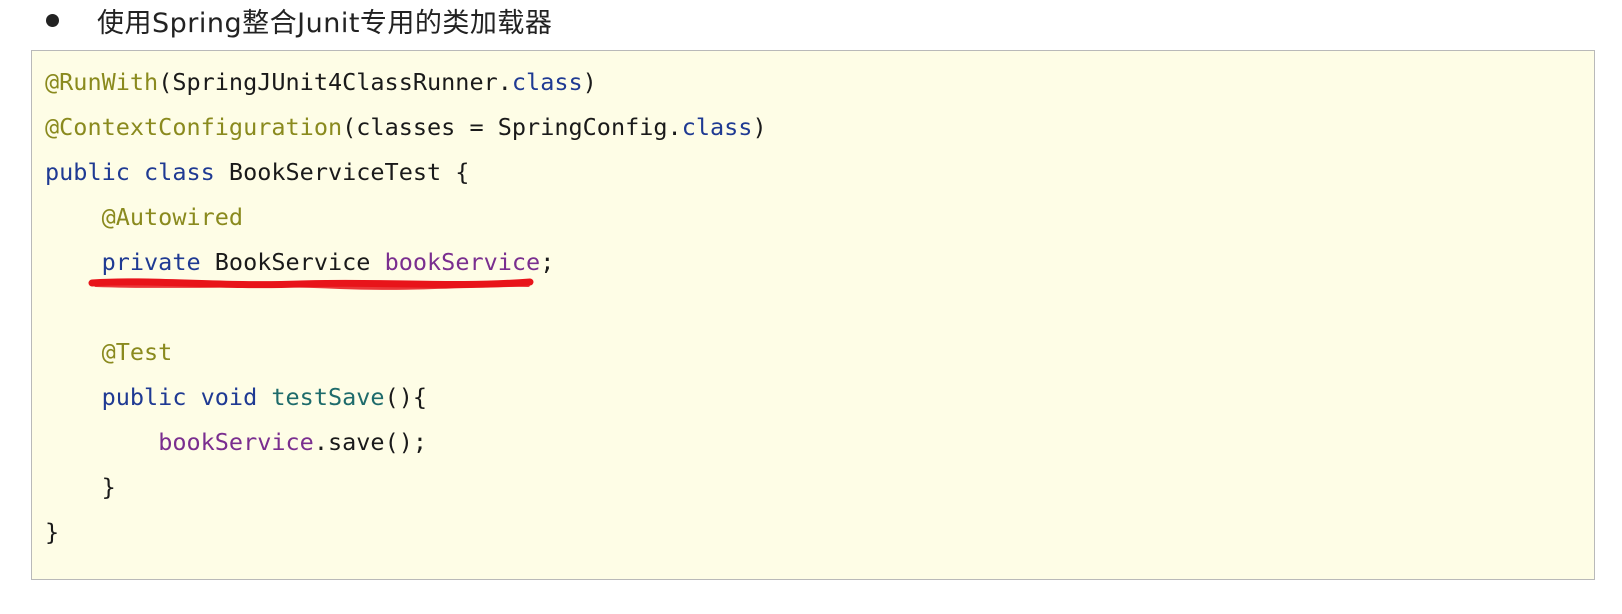  I want to click on code-line: bookService.save();, so click(236, 442).